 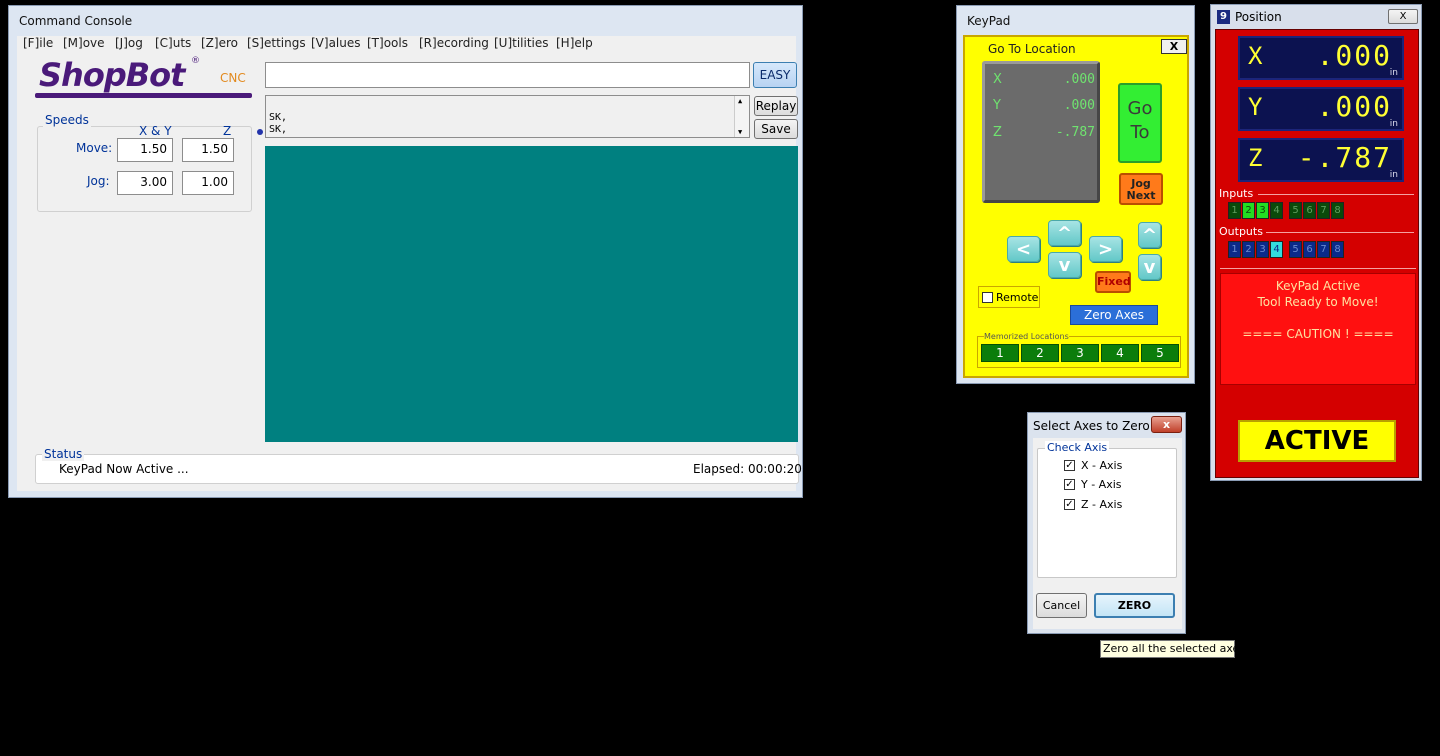 What do you see at coordinates (112, 75) in the screenshot?
I see `logo-text: ShopBot` at bounding box center [112, 75].